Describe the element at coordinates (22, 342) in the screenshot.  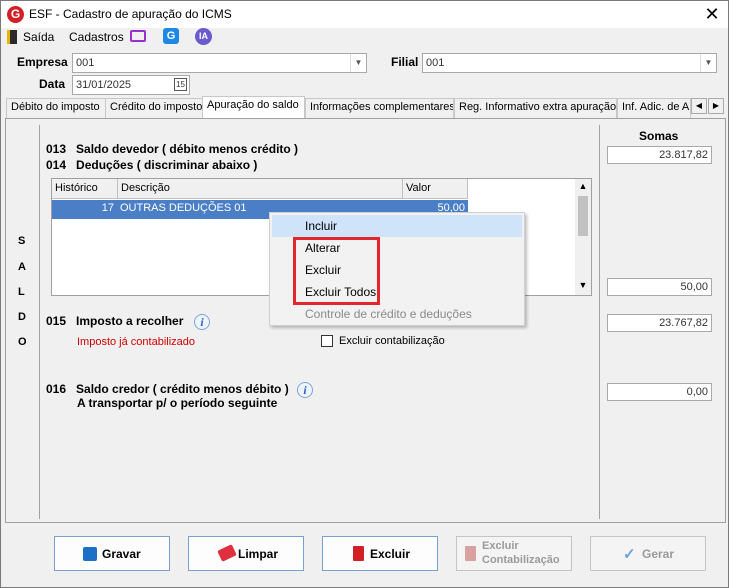
I see `saldo-letter: O` at that location.